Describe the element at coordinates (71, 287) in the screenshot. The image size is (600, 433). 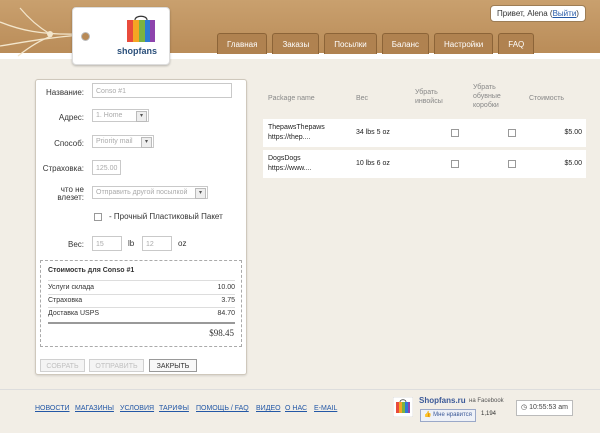
I see `cost-row-label: Услуги склада` at that location.